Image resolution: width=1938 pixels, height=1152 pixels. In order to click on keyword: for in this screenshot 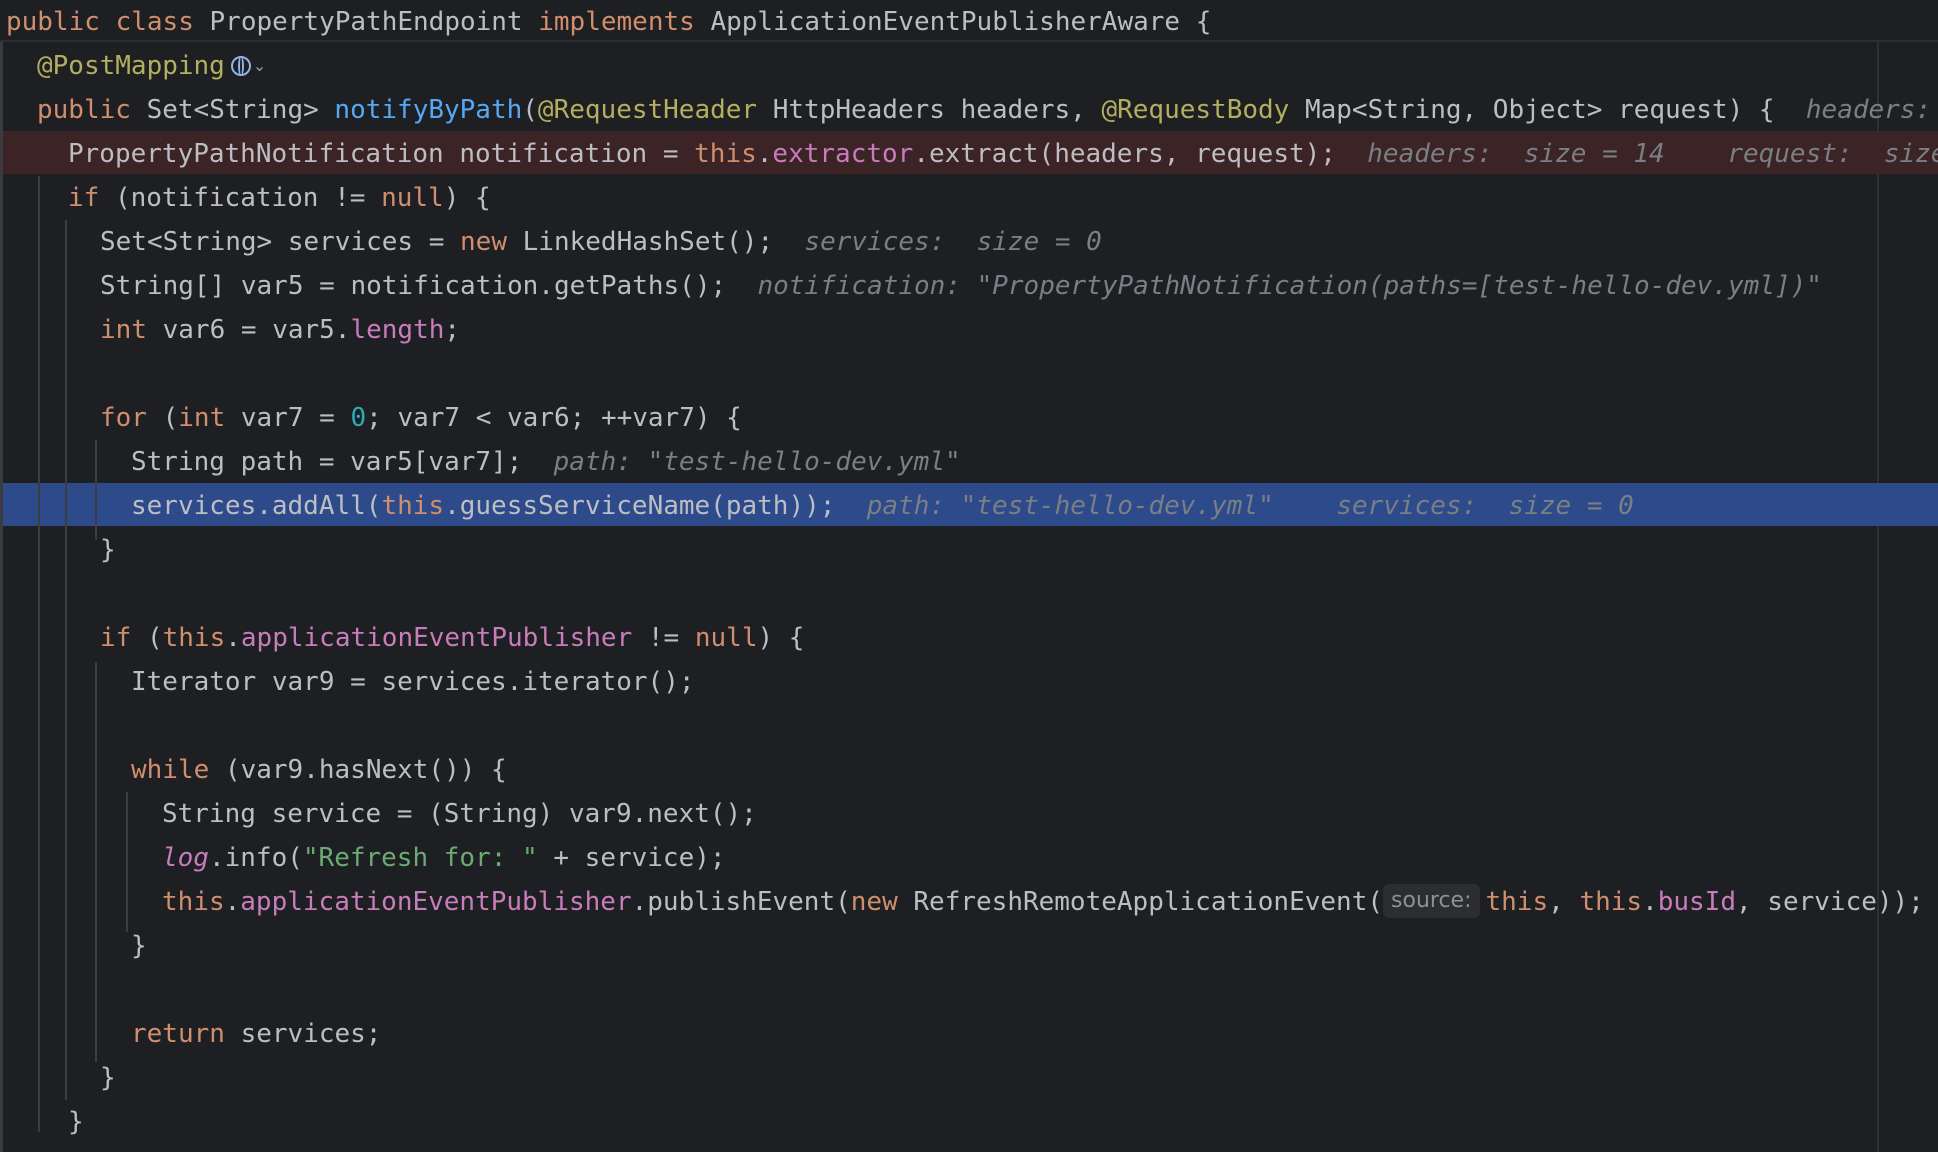, I will do `click(123, 418)`.